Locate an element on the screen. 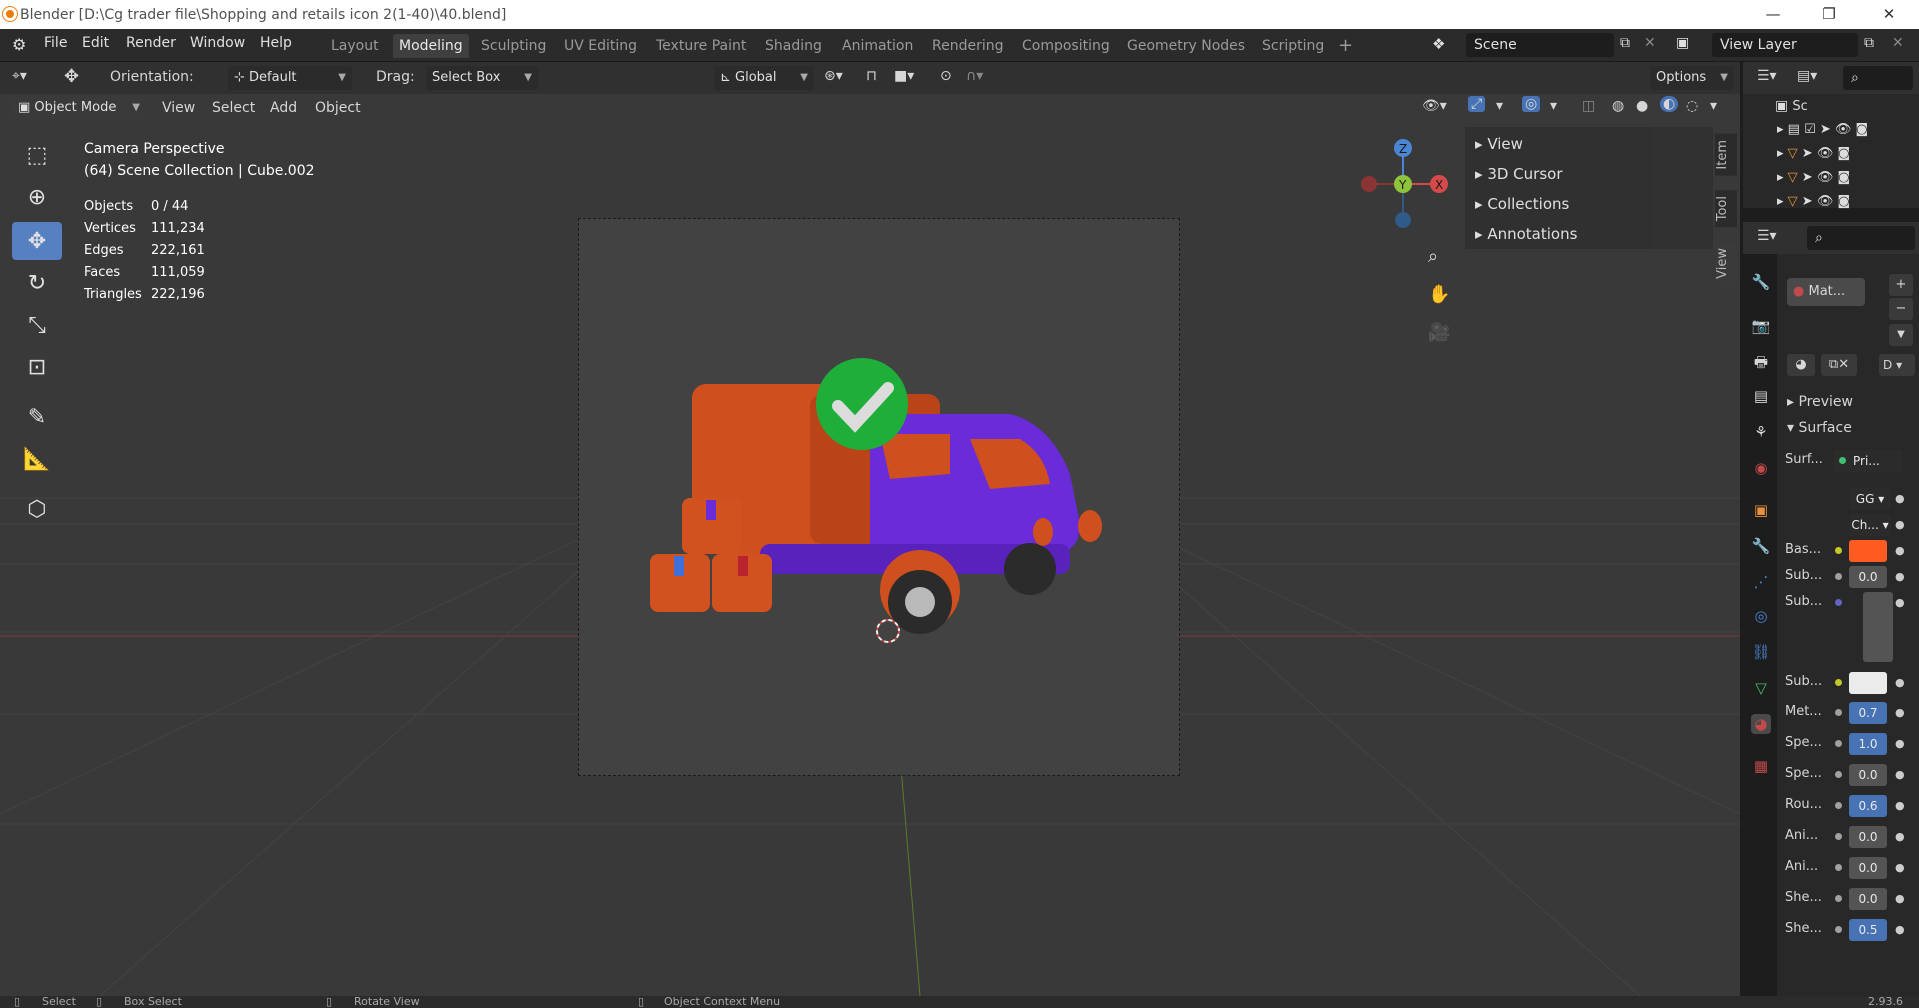 This screenshot has width=1919, height=1008. subsurface-field: 0.0 is located at coordinates (1868, 577).